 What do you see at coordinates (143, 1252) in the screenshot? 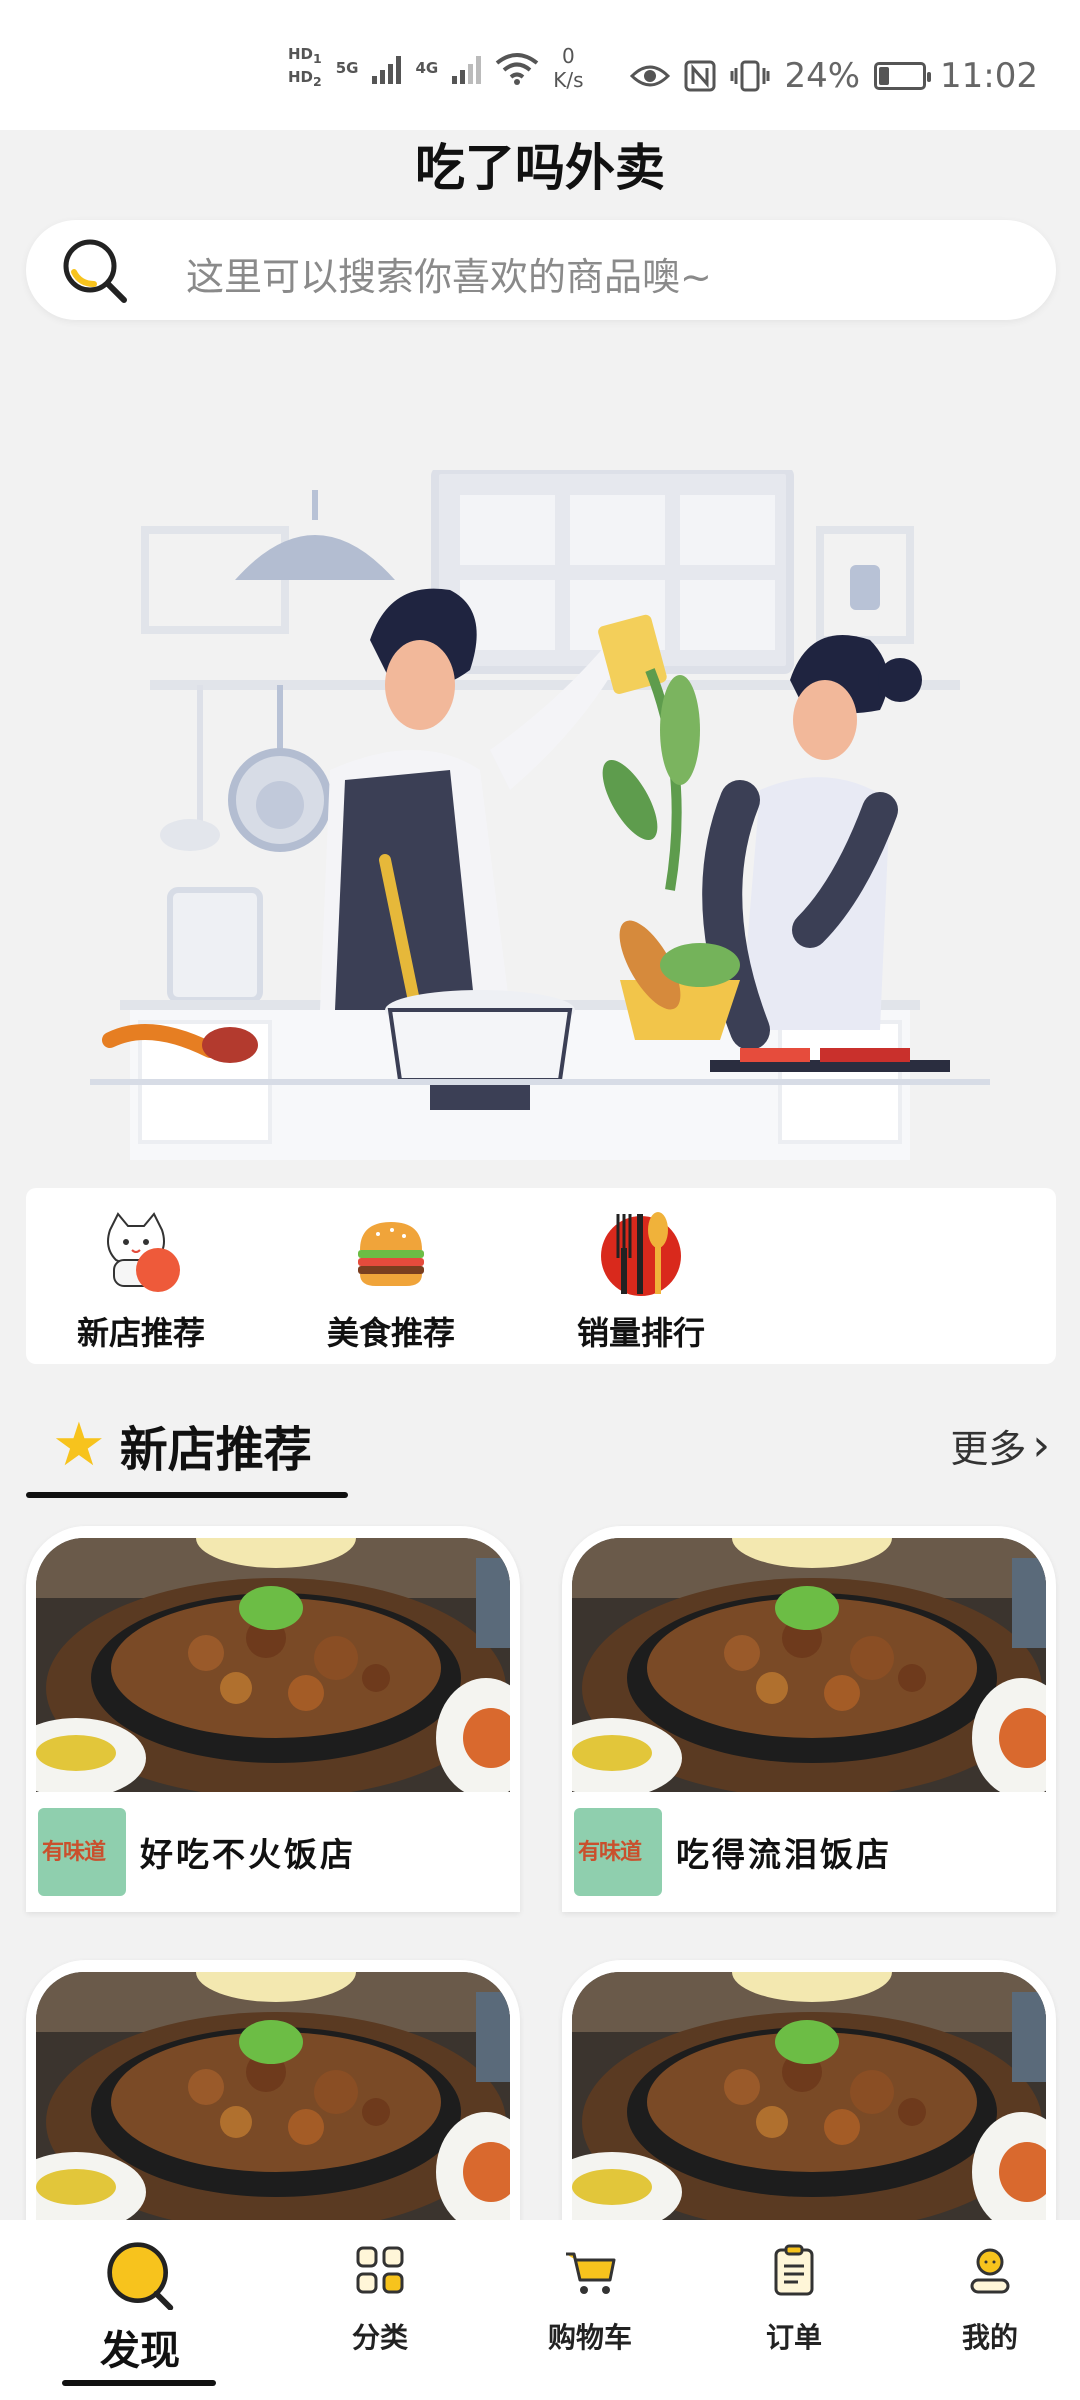
I see `lucky-cat-icon` at bounding box center [143, 1252].